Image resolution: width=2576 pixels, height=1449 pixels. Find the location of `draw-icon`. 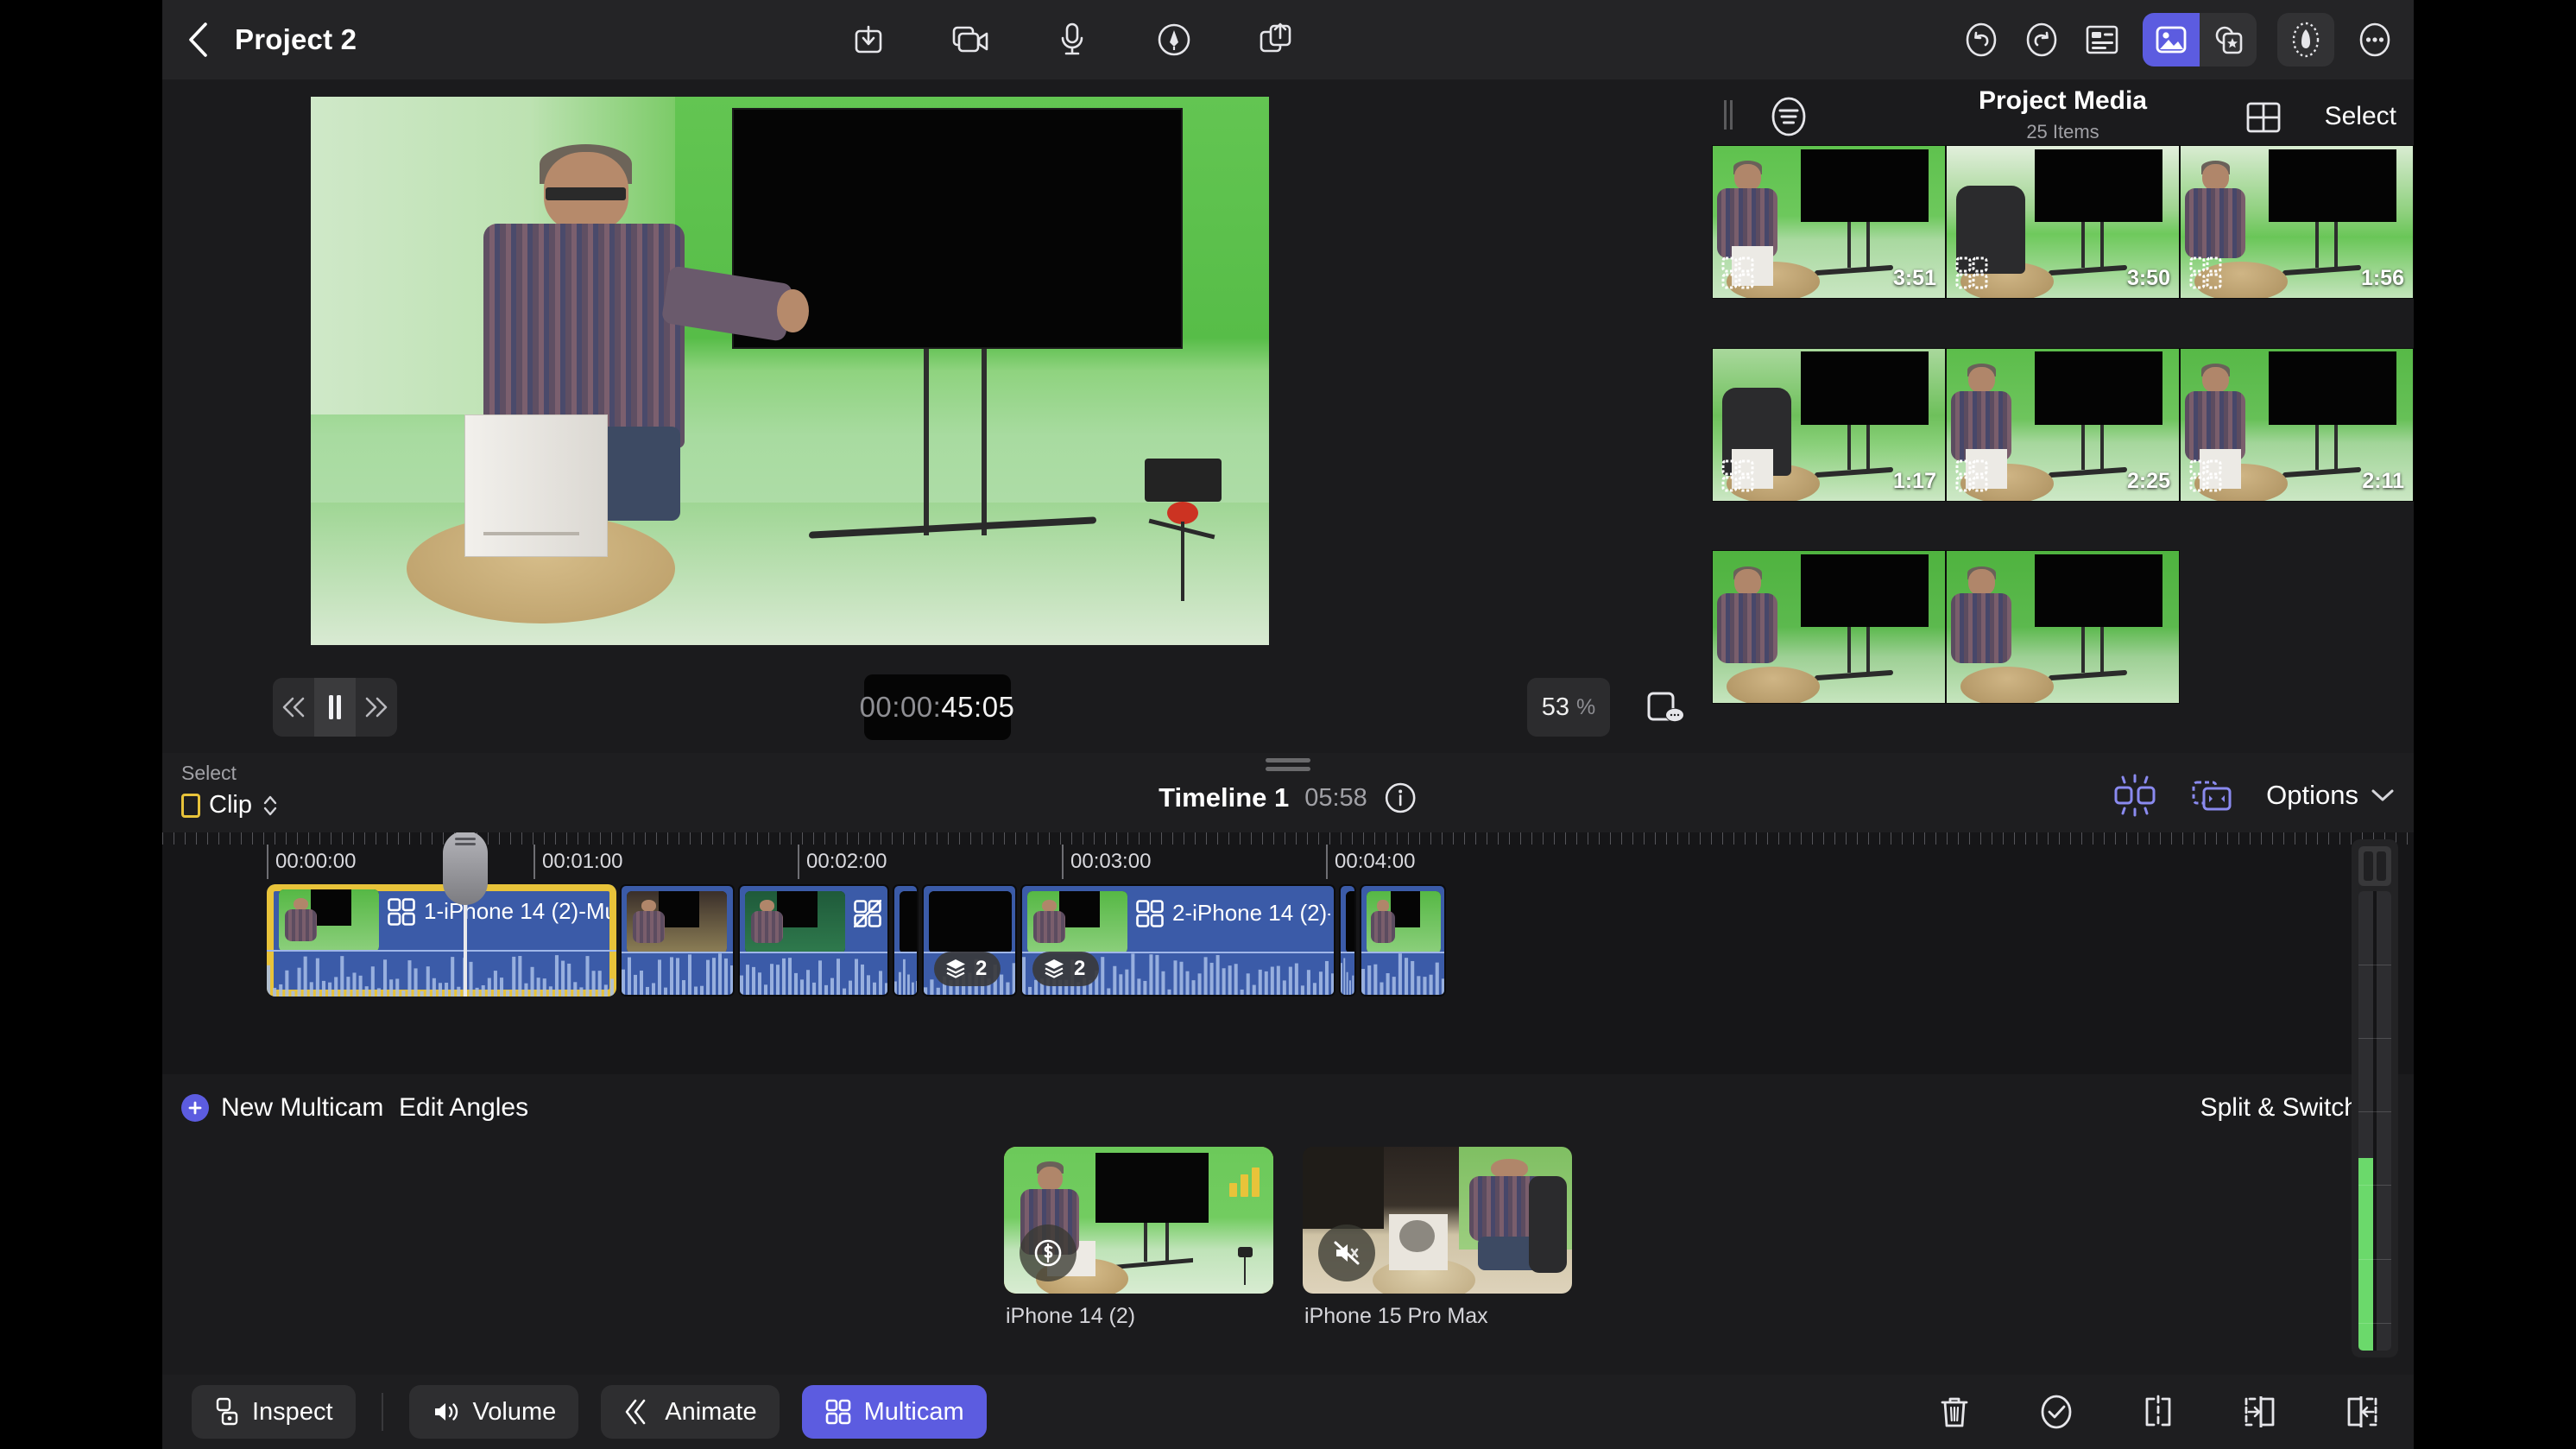

draw-icon is located at coordinates (1174, 40).